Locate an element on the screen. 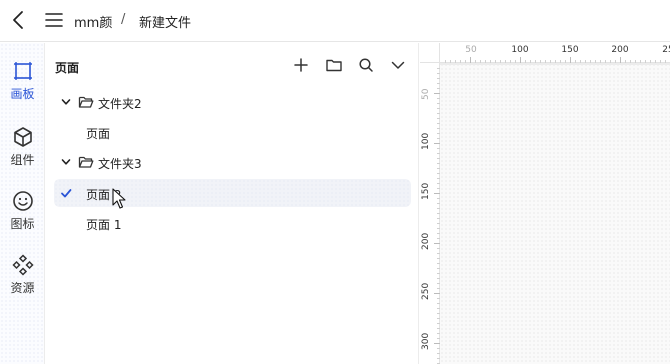  rail-item-components: 组件 is located at coordinates (22, 154).